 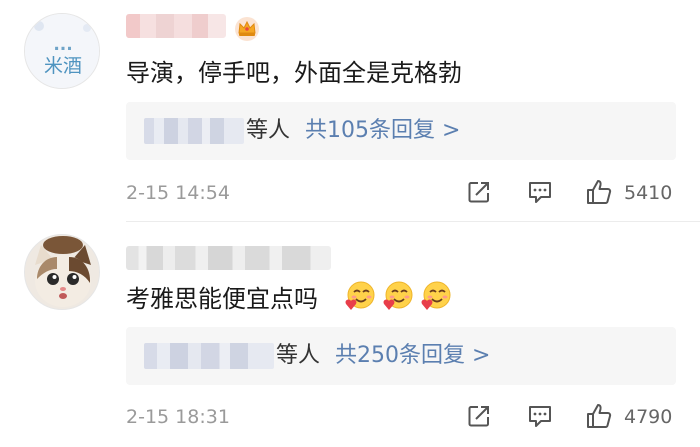 What do you see at coordinates (350, 193) in the screenshot?
I see `comment-footer: 2-15 14:54 5410` at bounding box center [350, 193].